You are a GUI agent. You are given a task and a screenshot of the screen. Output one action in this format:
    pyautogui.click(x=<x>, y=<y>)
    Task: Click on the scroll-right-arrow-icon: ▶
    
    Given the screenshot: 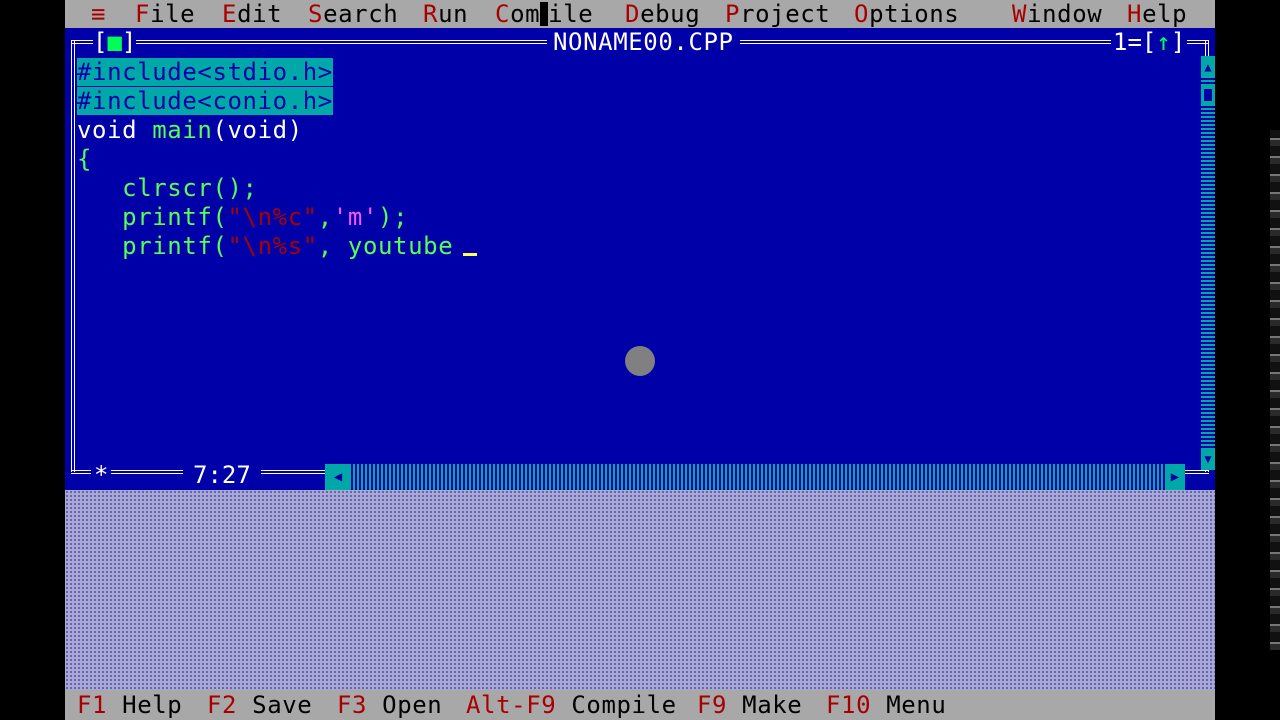 What is the action you would take?
    pyautogui.click(x=1175, y=477)
    